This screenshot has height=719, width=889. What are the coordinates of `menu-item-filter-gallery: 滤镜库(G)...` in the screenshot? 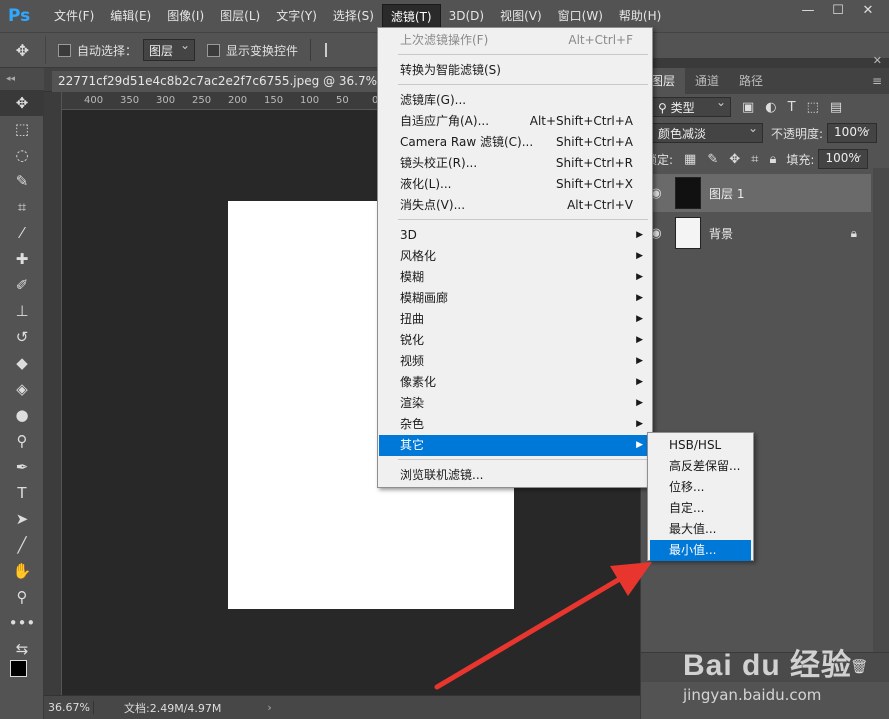 It's located at (515, 100).